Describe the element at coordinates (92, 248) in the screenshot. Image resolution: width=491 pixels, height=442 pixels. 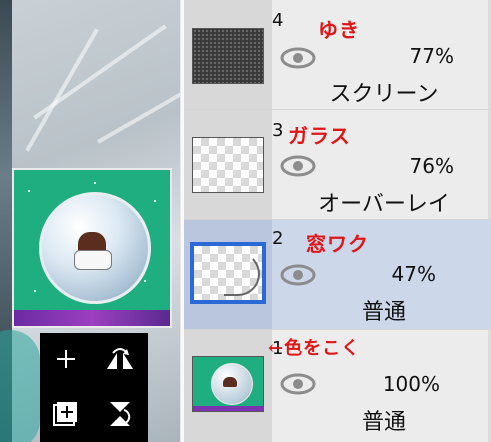
I see `navigator-preview` at that location.